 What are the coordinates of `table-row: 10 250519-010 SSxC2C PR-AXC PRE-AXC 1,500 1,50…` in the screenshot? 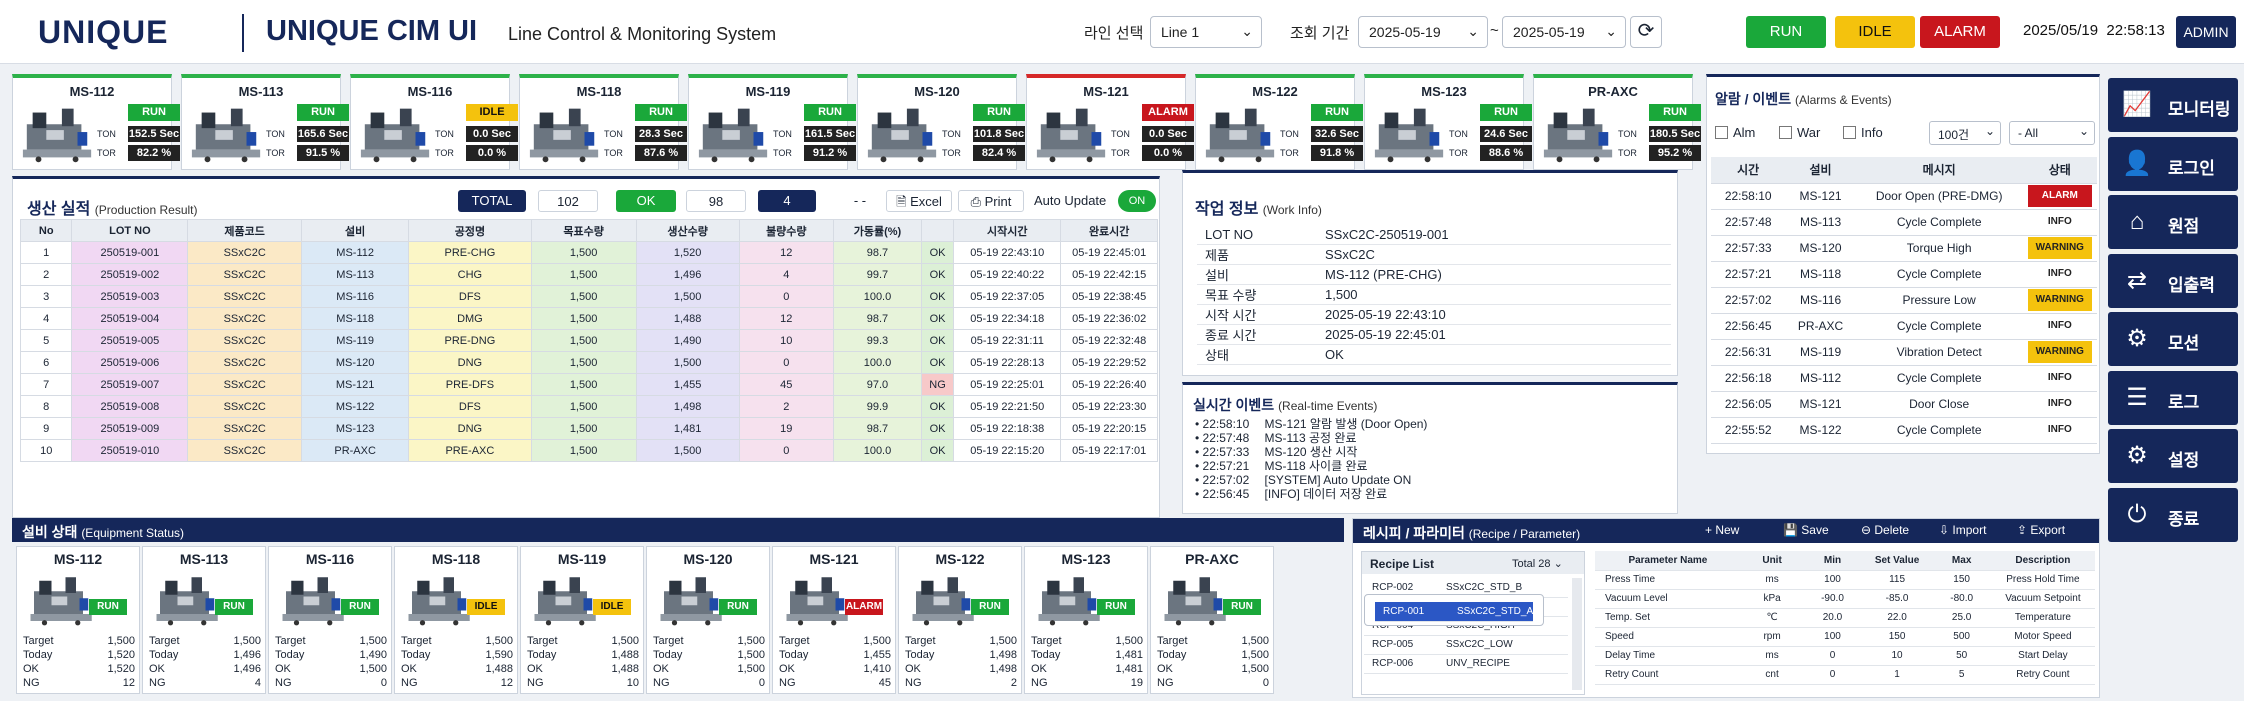 It's located at (588, 450).